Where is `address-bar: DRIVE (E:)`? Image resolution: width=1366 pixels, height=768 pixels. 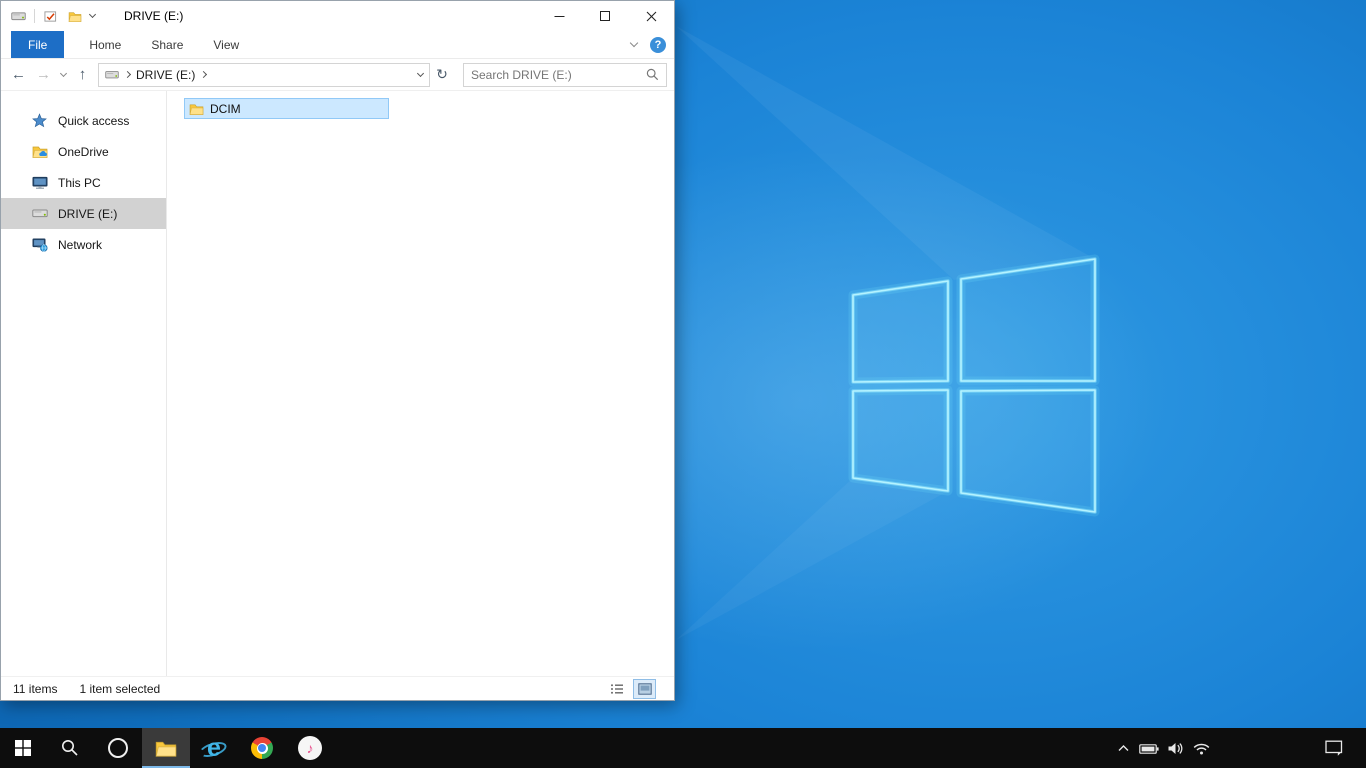
address-bar: DRIVE (E:) is located at coordinates (264, 74).